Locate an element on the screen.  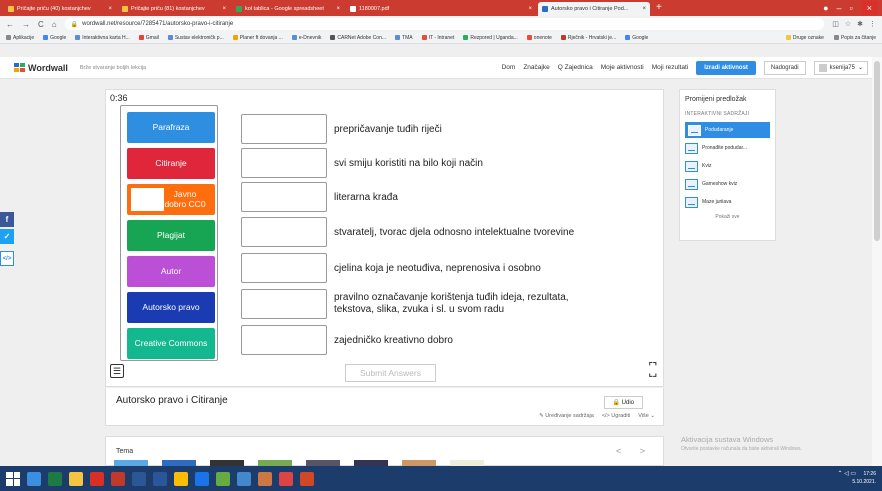
nav-community: Q Zajednica is located at coordinates (575, 67).